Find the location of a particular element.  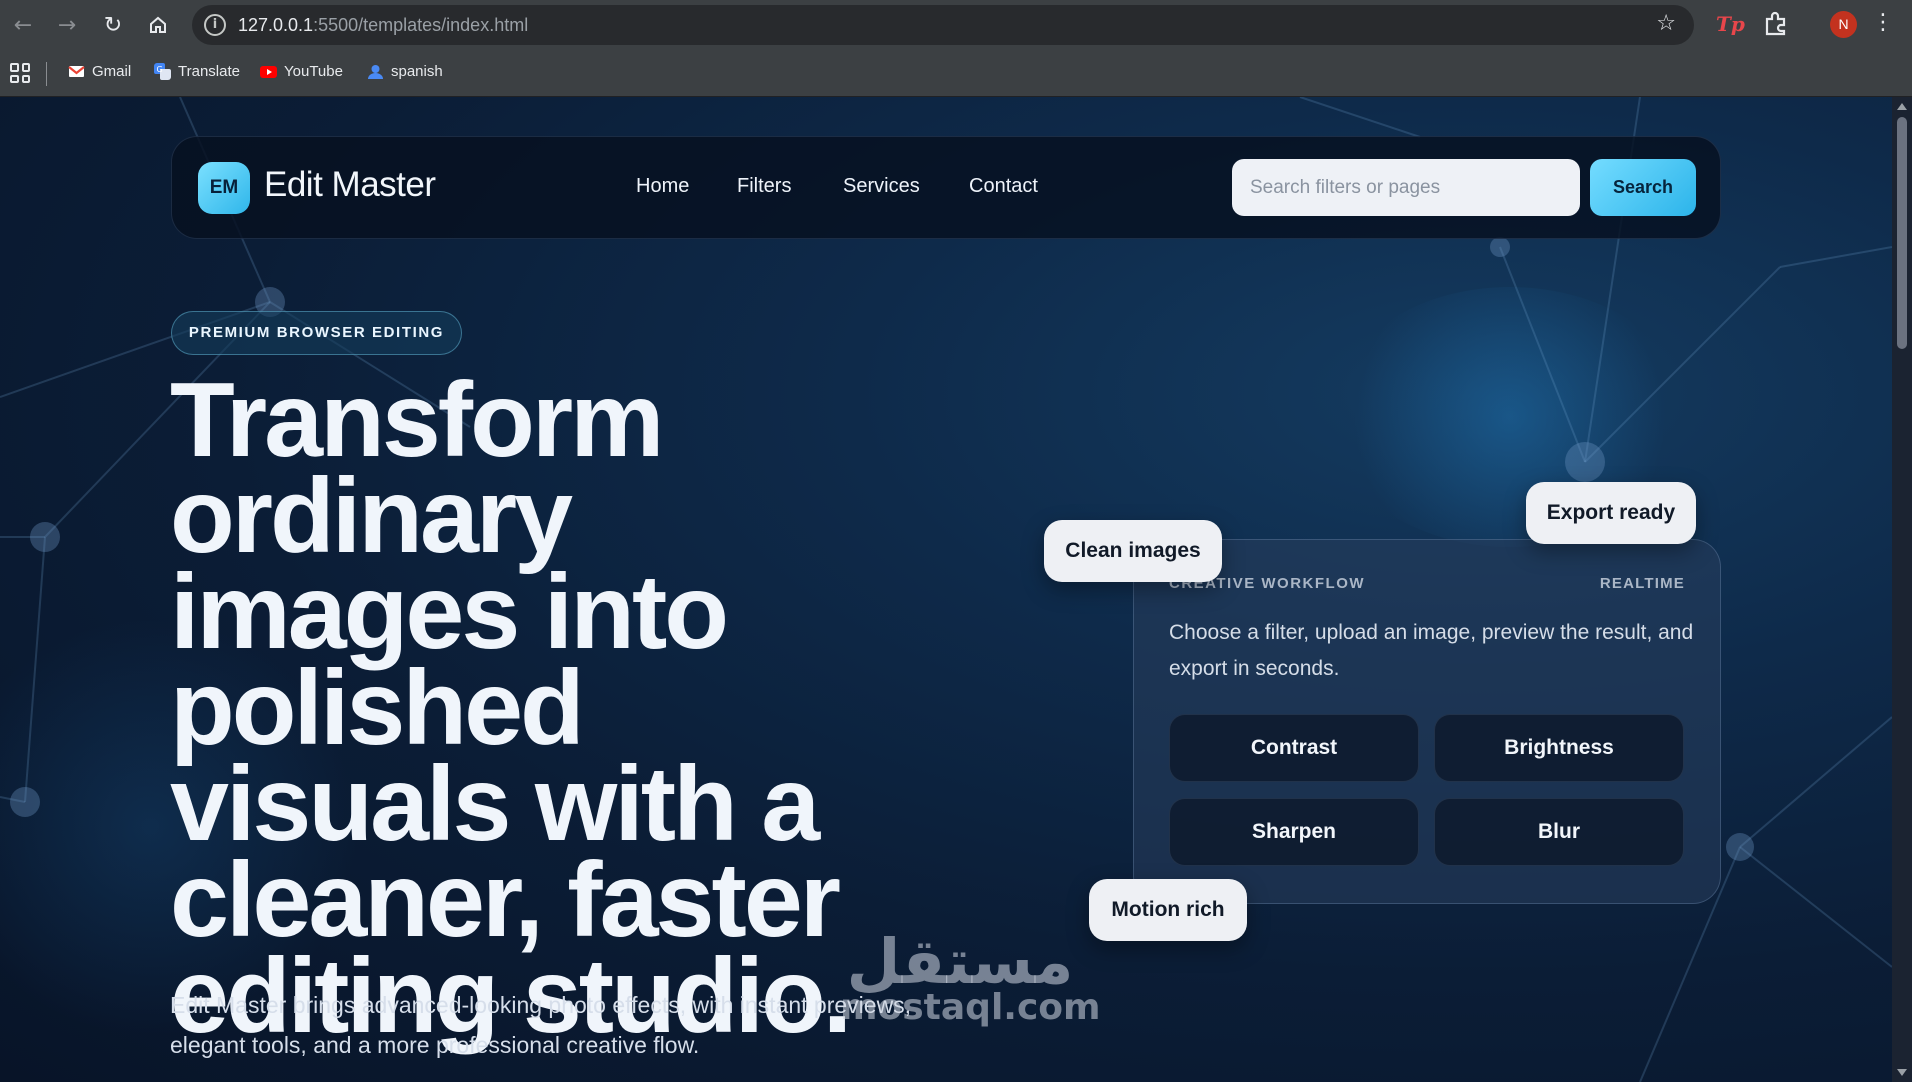

logo-badge: EM is located at coordinates (224, 188).